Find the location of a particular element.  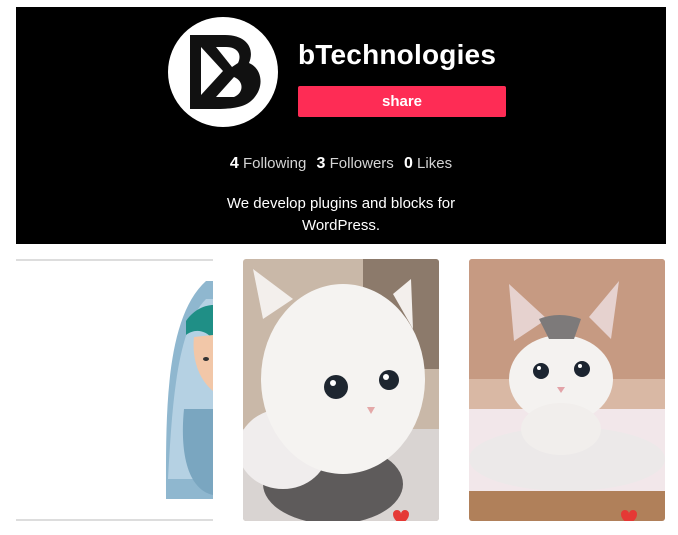

share-button: share is located at coordinates (402, 101).